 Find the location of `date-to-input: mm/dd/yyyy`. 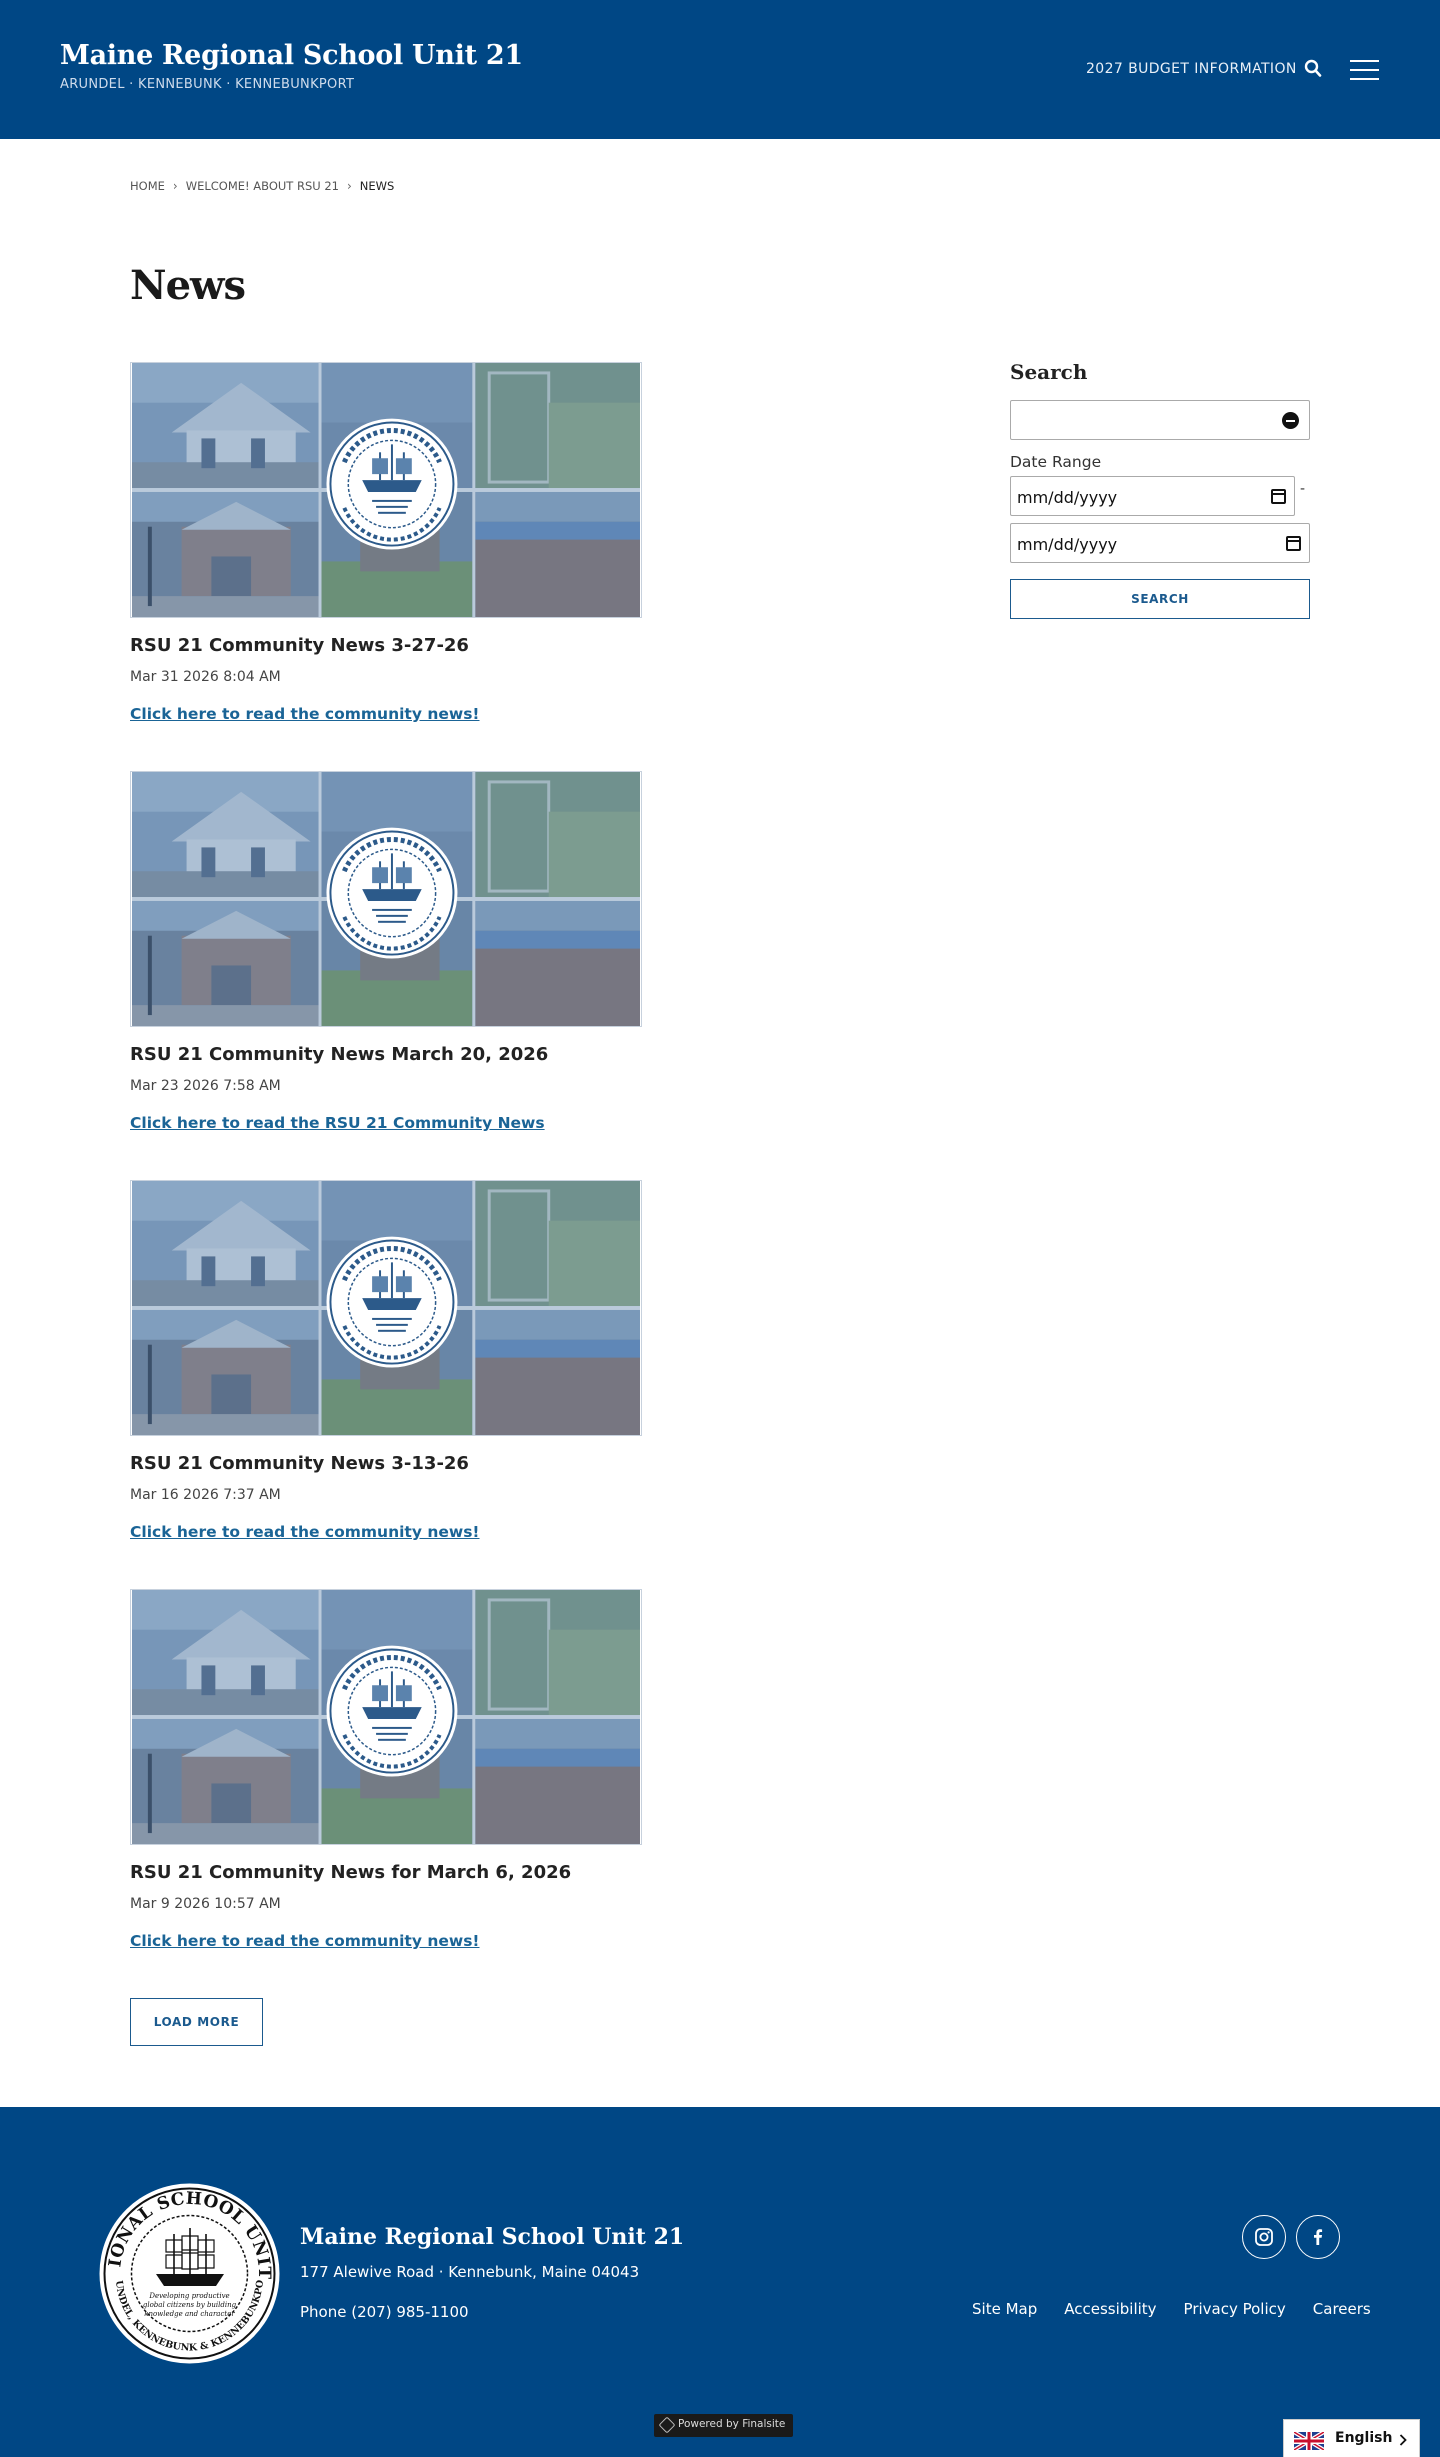

date-to-input: mm/dd/yyyy is located at coordinates (1160, 543).